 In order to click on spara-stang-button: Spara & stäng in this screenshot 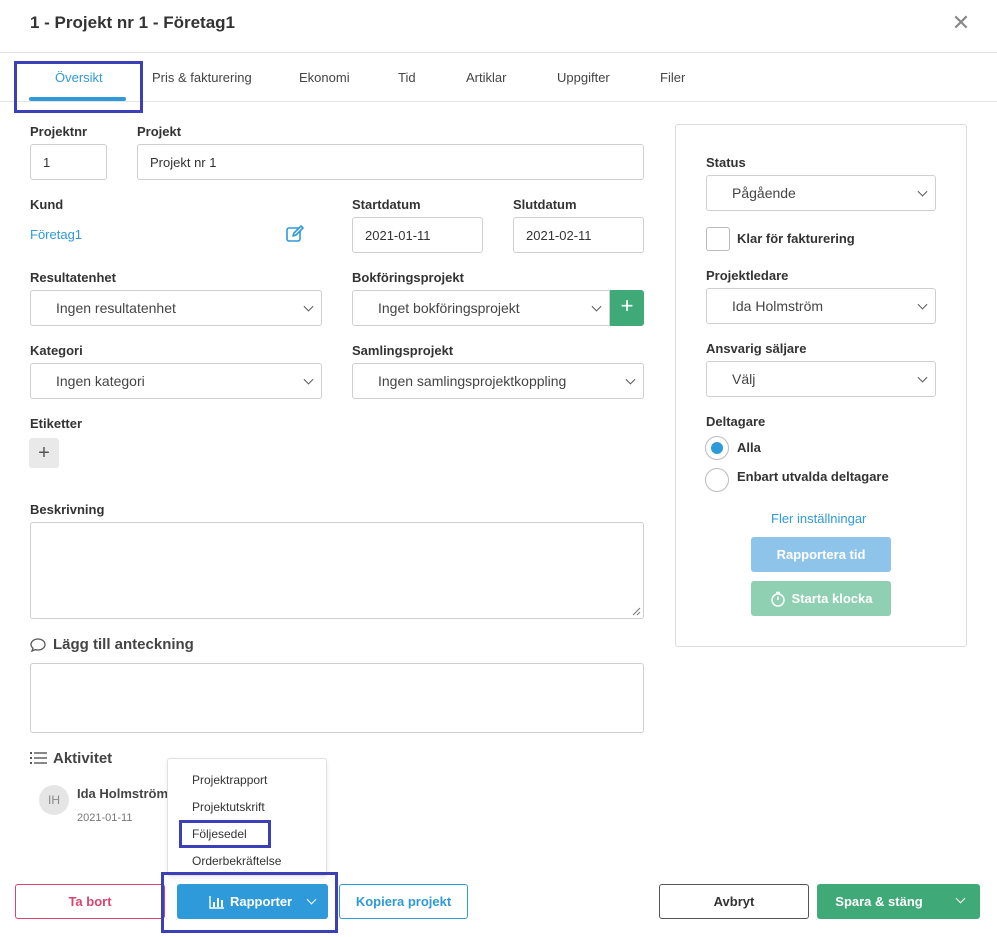, I will do `click(879, 901)`.